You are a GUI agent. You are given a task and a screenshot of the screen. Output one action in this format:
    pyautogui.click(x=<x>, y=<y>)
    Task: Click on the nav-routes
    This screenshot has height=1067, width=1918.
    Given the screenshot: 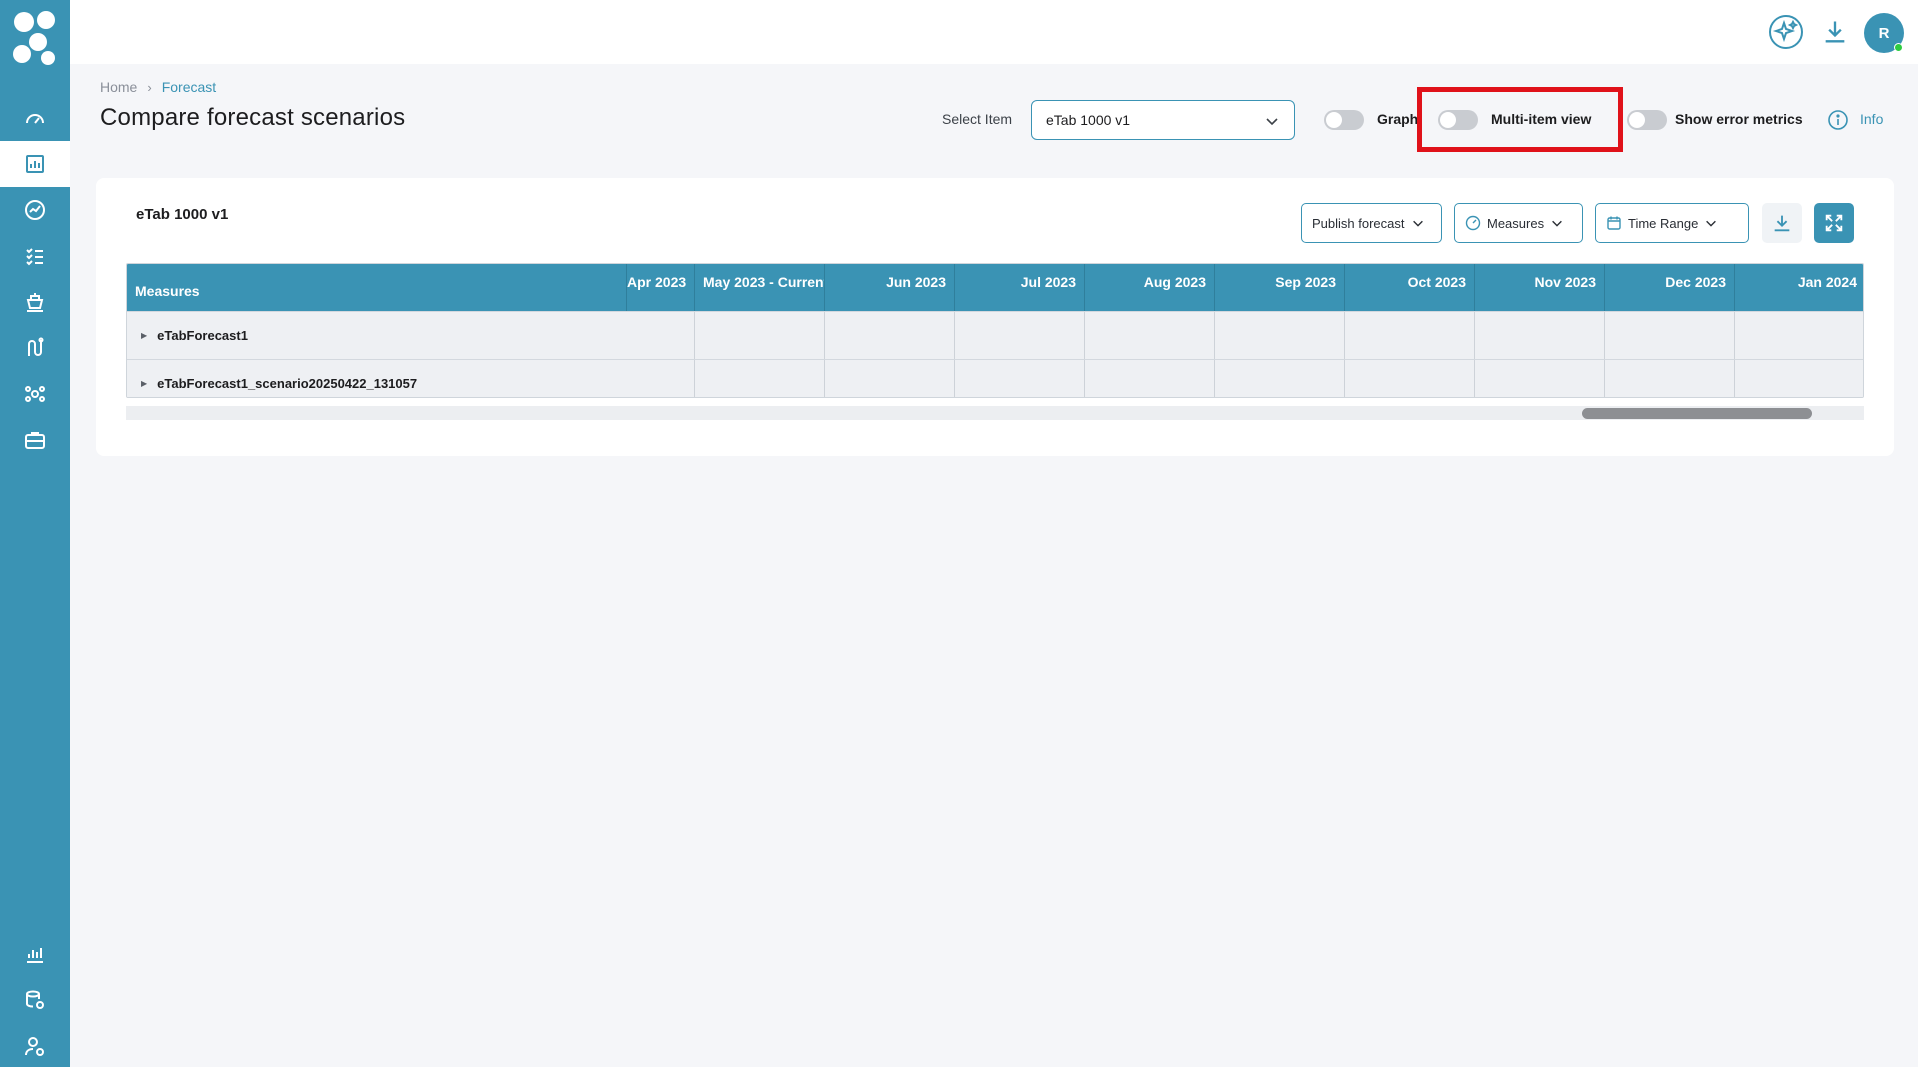 What is the action you would take?
    pyautogui.click(x=35, y=348)
    